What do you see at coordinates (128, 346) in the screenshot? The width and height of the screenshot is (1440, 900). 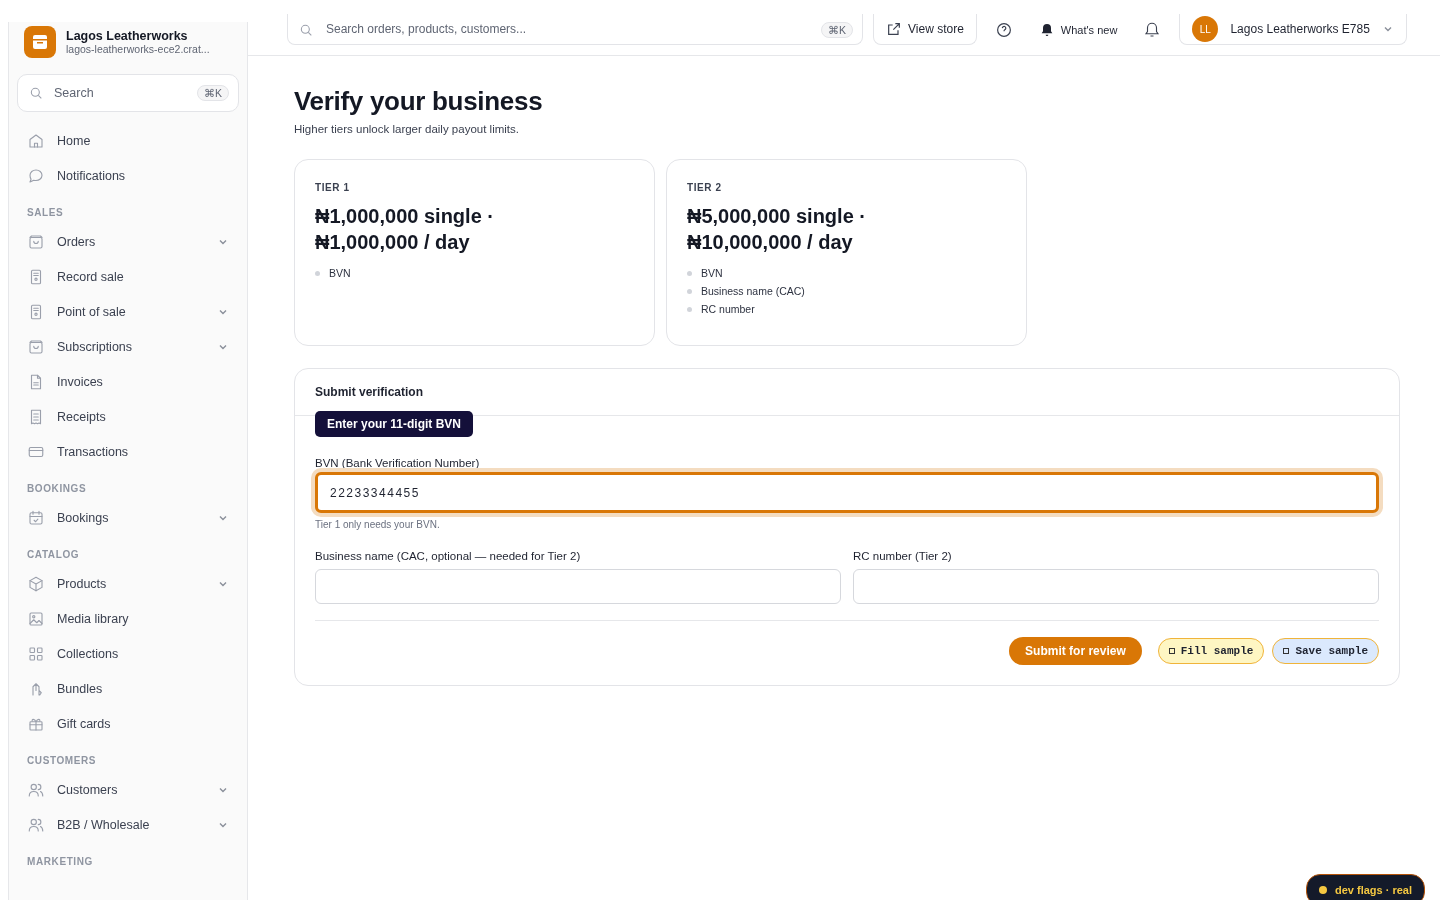 I see `sidebar-item: Subscriptions` at bounding box center [128, 346].